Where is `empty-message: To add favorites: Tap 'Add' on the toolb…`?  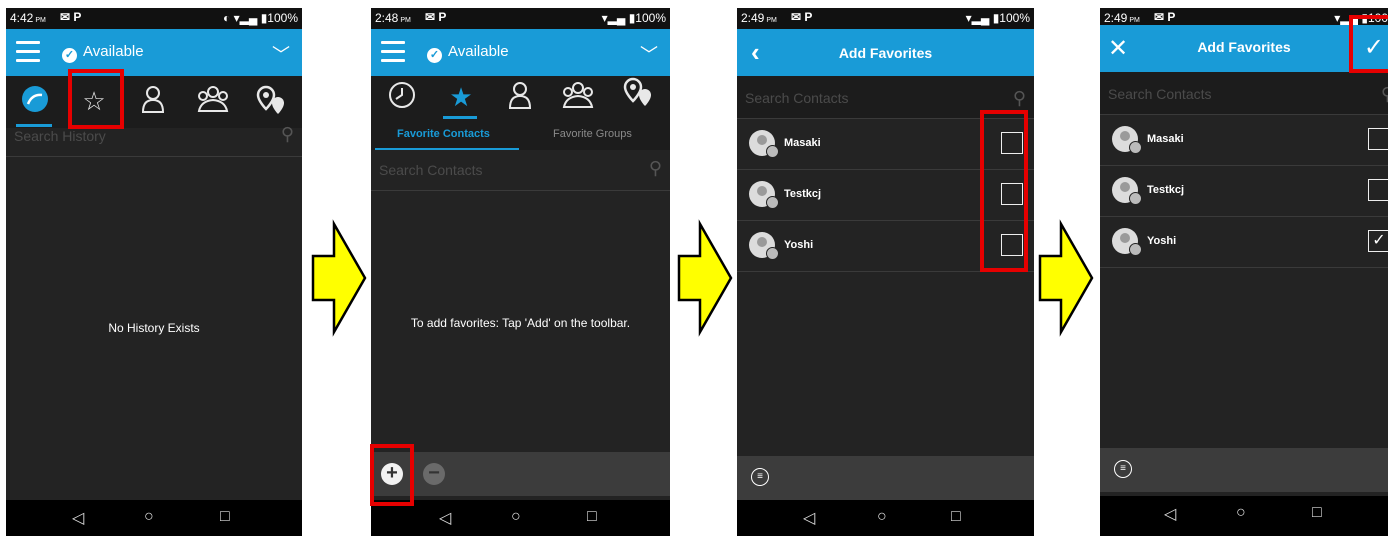 empty-message: To add favorites: Tap 'Add' on the toolb… is located at coordinates (520, 323).